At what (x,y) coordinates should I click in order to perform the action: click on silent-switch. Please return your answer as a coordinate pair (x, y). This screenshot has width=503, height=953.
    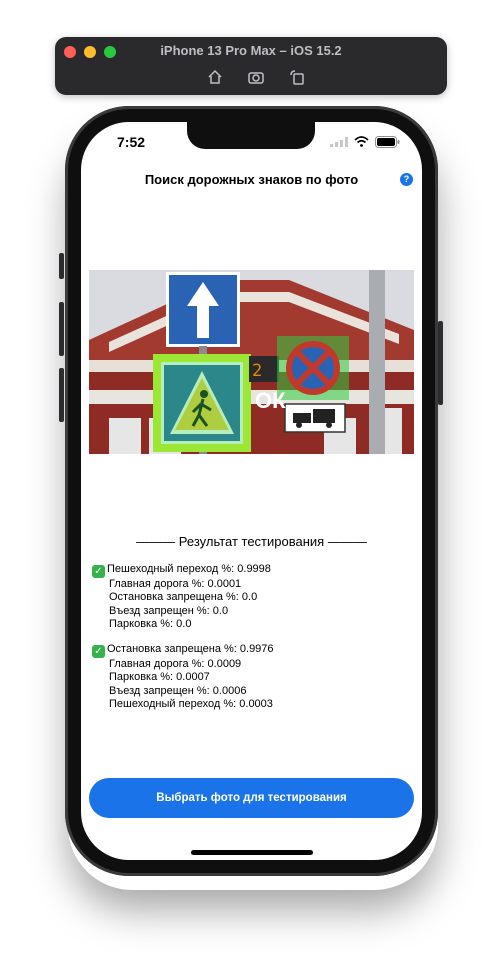
    Looking at the image, I should click on (61, 266).